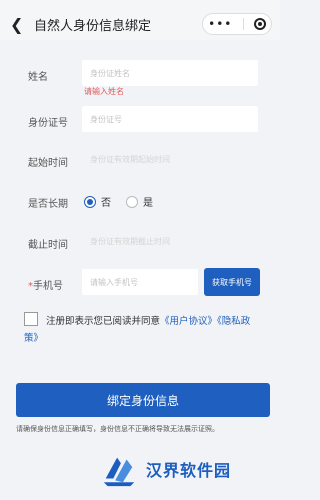 The image size is (320, 500). Describe the element at coordinates (243, 24) in the screenshot. I see `capsule-divider` at that location.